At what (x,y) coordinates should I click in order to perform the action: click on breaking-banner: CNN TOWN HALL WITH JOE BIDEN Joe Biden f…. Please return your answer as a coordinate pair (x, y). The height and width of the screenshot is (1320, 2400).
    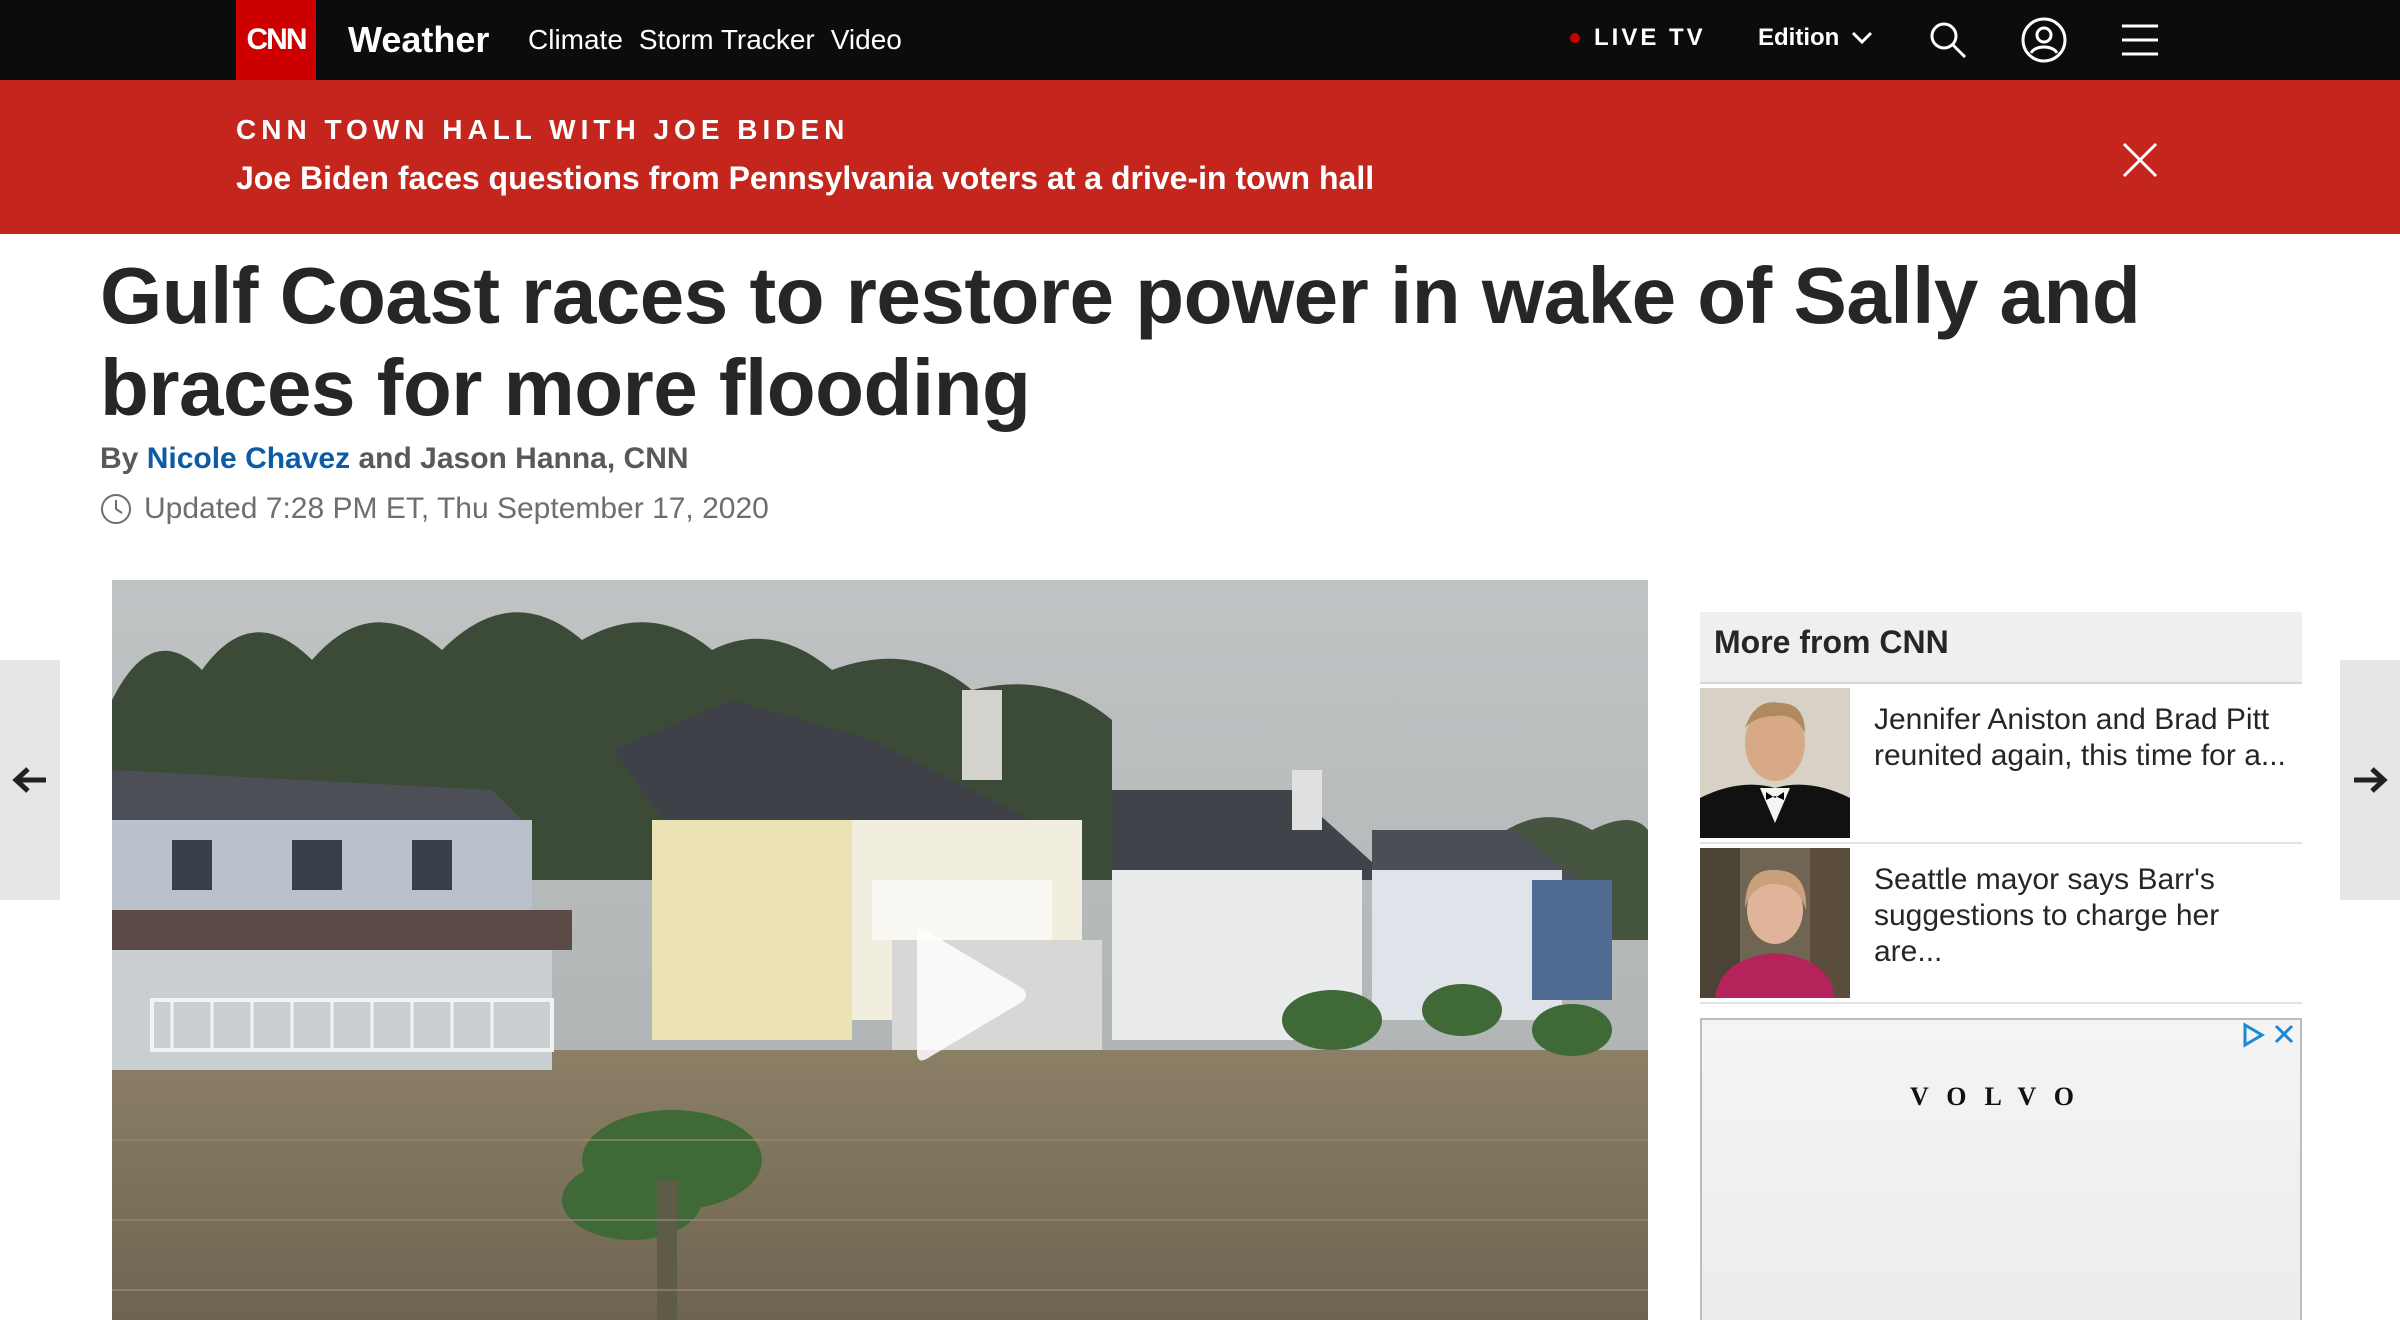
    Looking at the image, I should click on (1200, 157).